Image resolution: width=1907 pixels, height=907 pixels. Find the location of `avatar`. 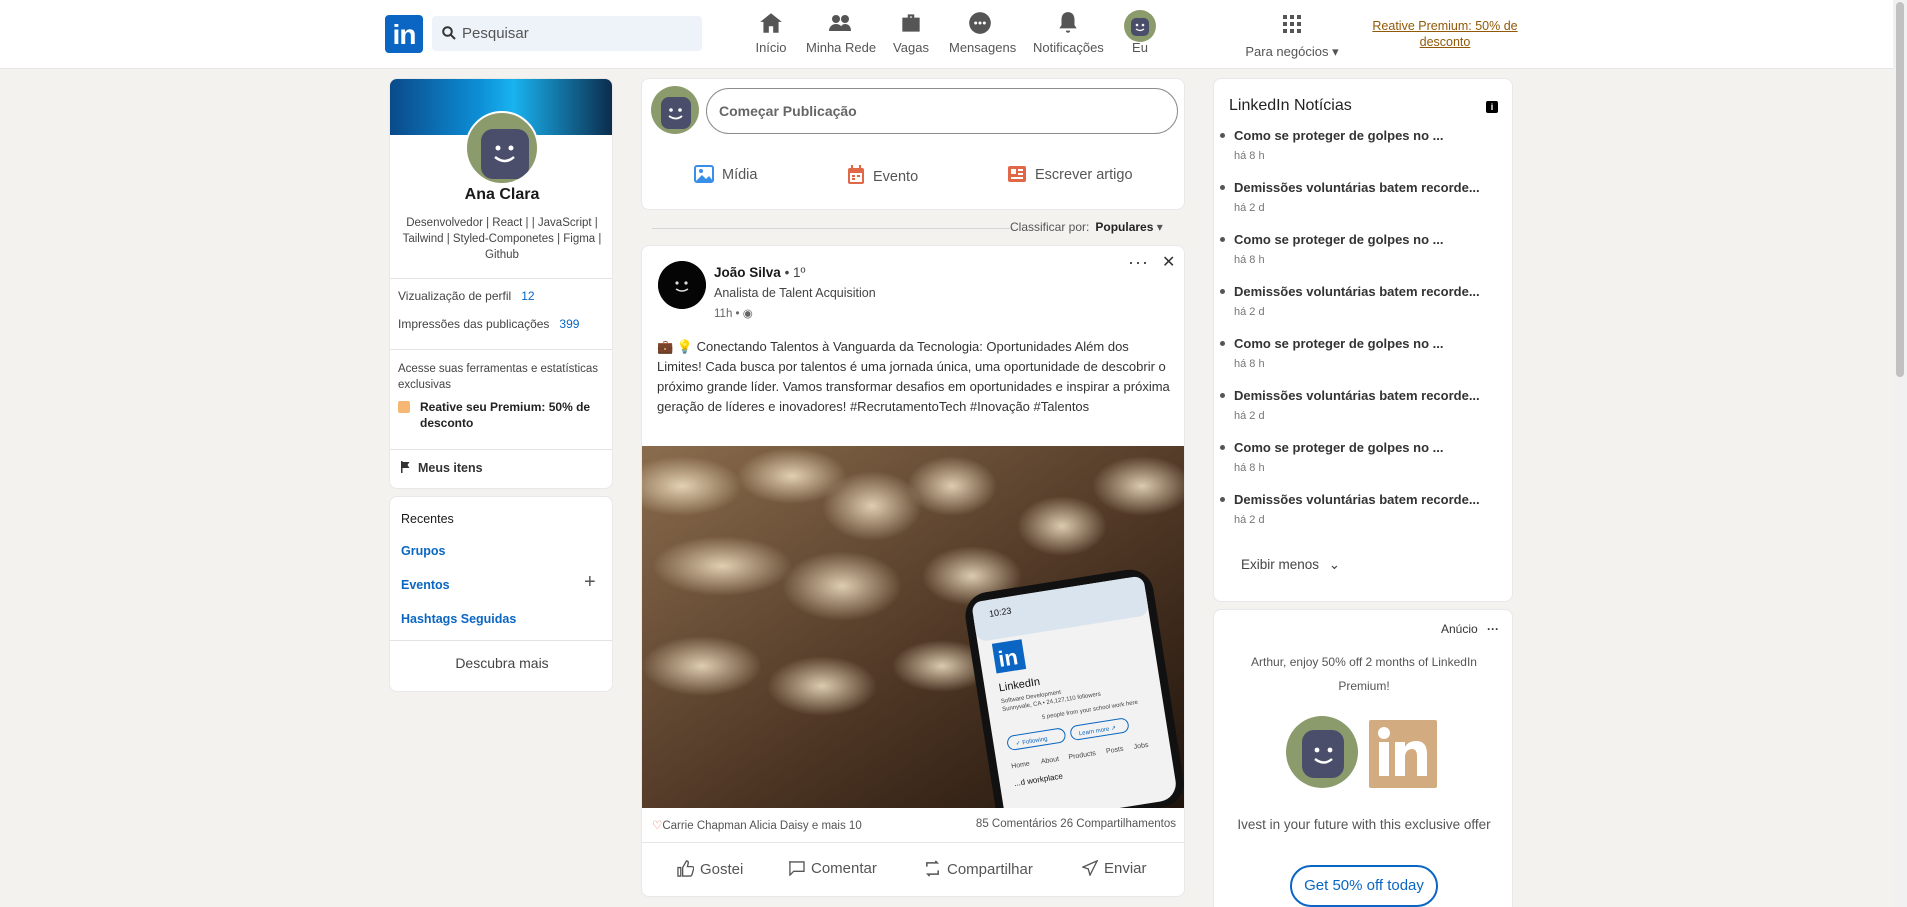

avatar is located at coordinates (1140, 26).